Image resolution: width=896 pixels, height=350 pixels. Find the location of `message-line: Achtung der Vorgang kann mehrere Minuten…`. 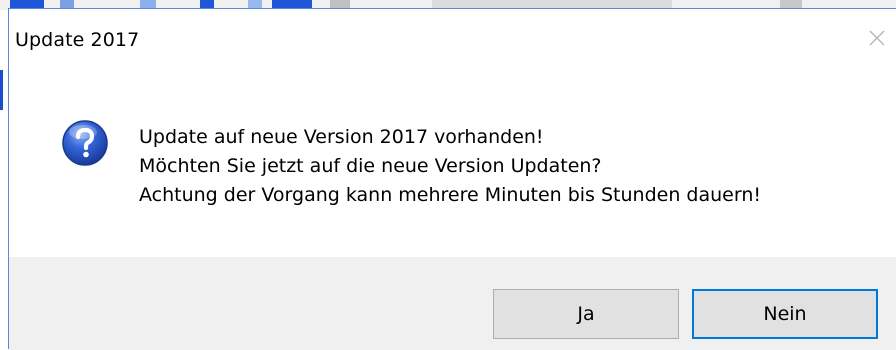

message-line: Achtung der Vorgang kann mehrere Minuten… is located at coordinates (450, 195).